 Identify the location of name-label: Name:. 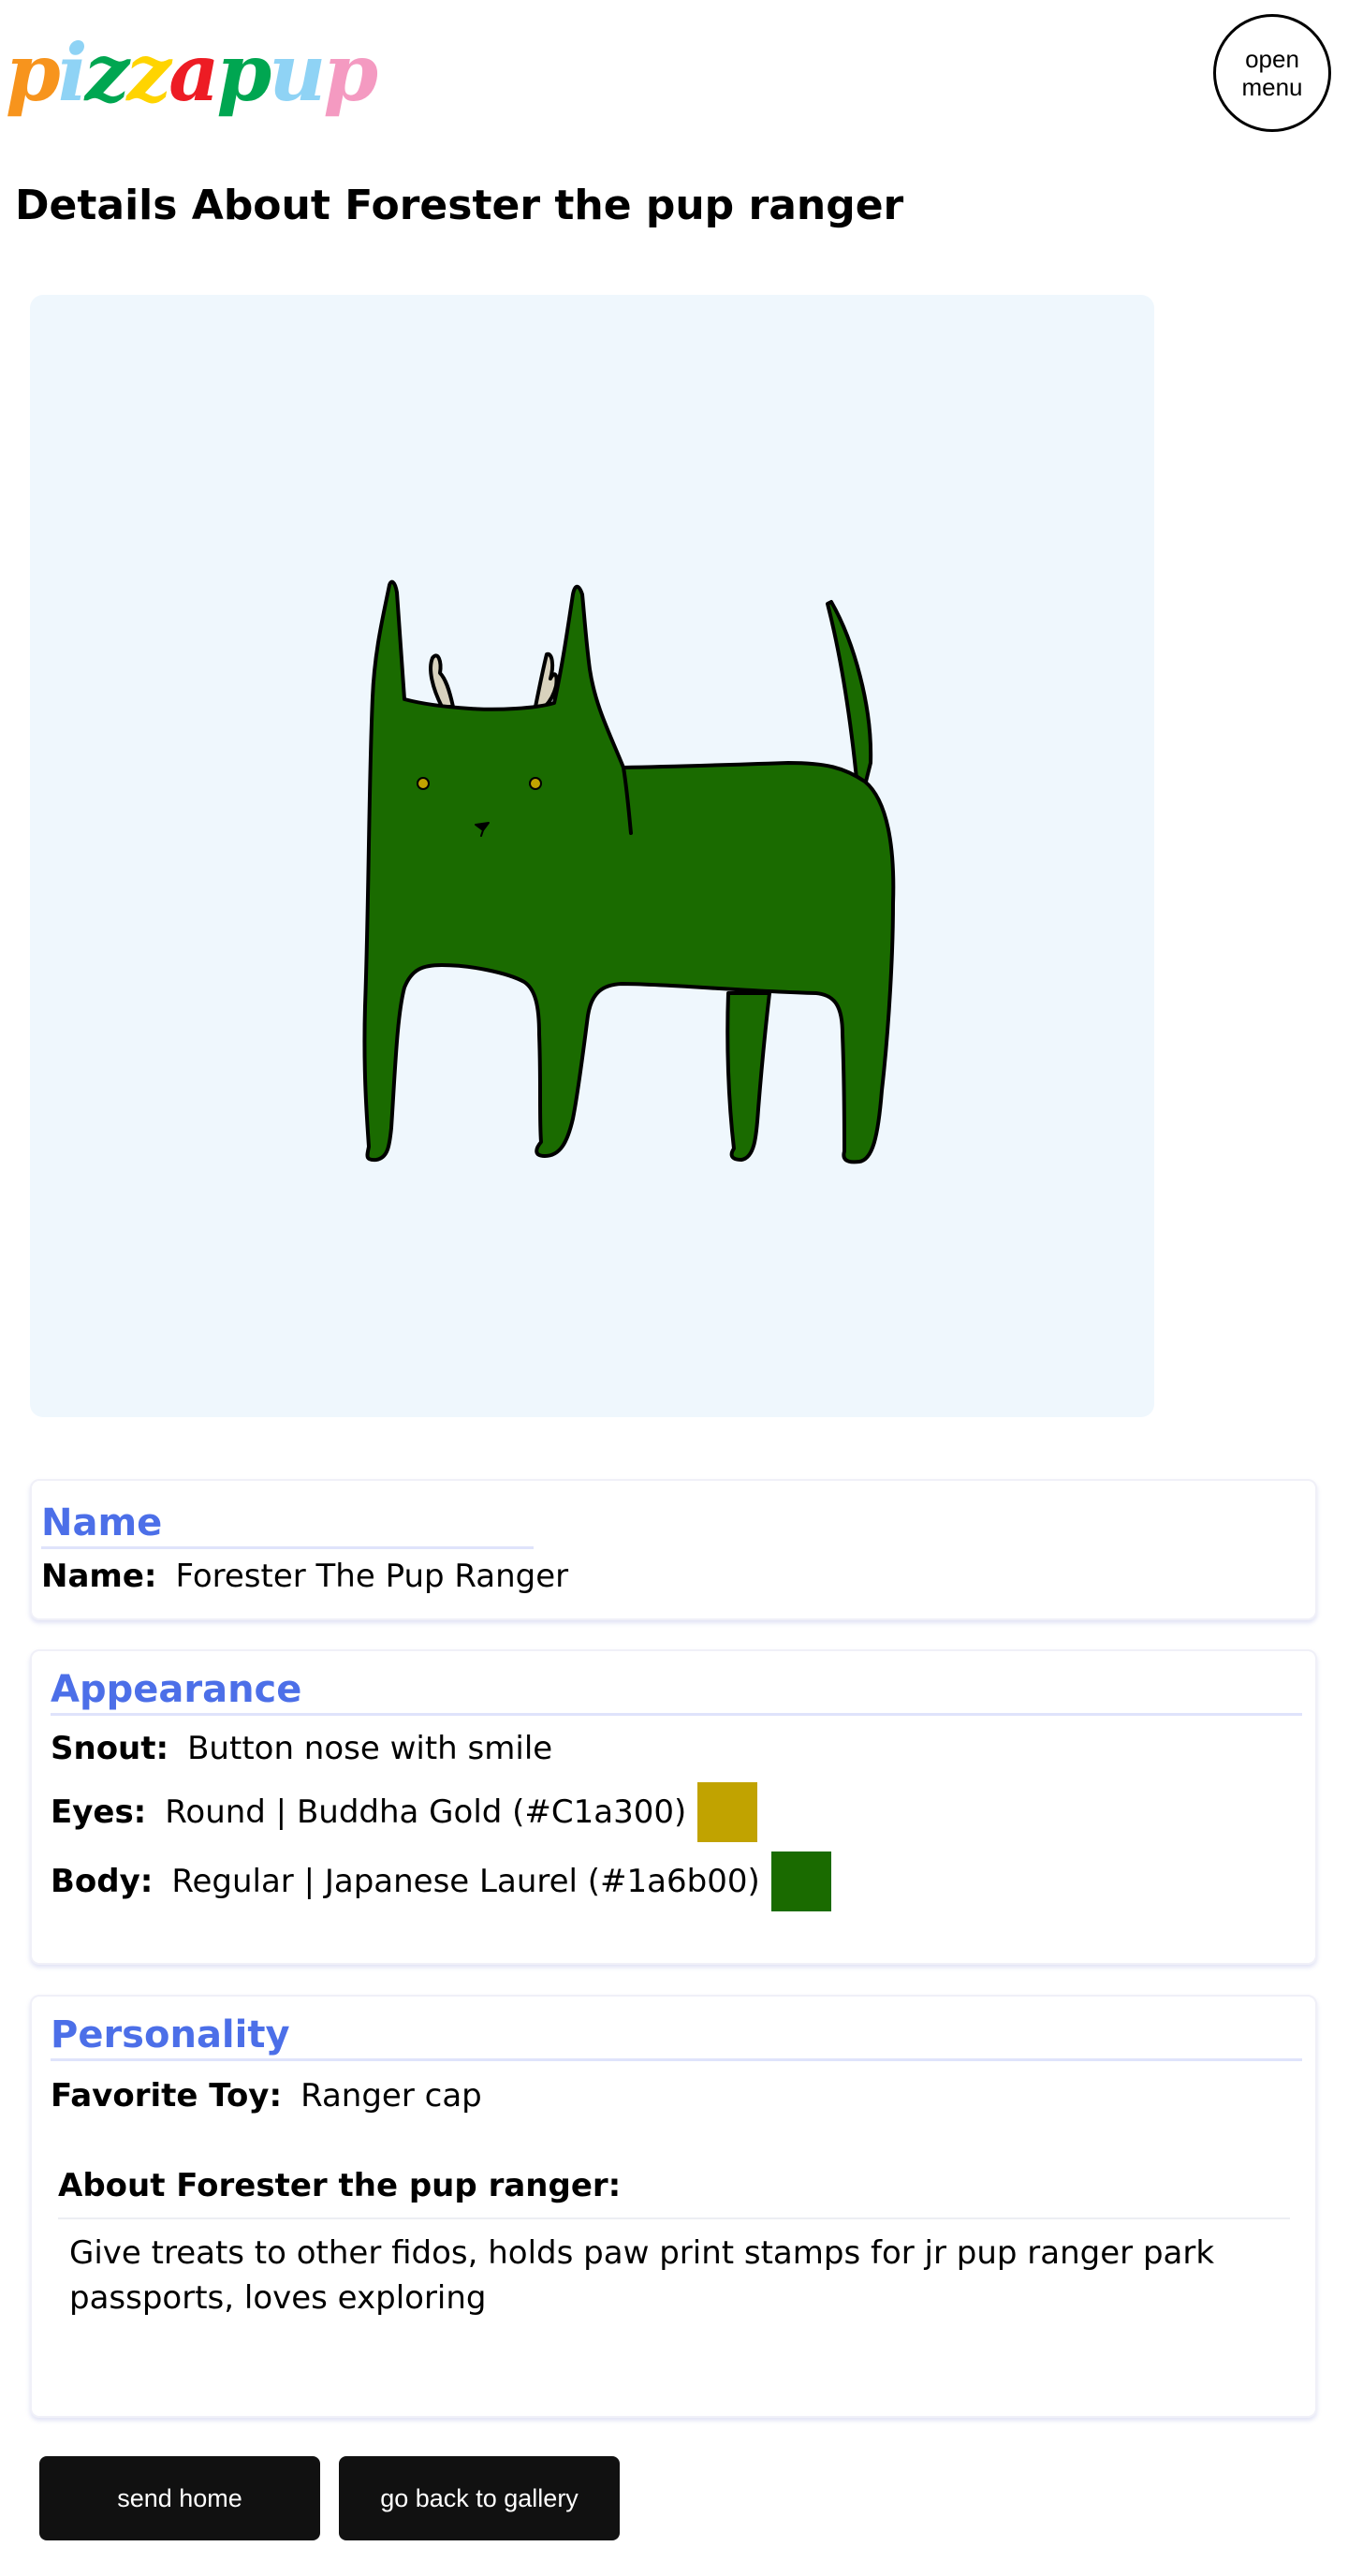
(99, 1576).